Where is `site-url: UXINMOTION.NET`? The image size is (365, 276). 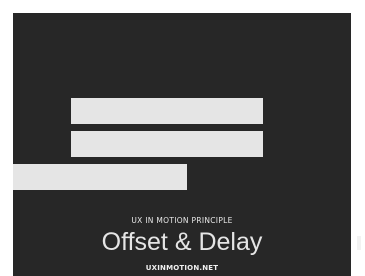 site-url: UXINMOTION.NET is located at coordinates (182, 268).